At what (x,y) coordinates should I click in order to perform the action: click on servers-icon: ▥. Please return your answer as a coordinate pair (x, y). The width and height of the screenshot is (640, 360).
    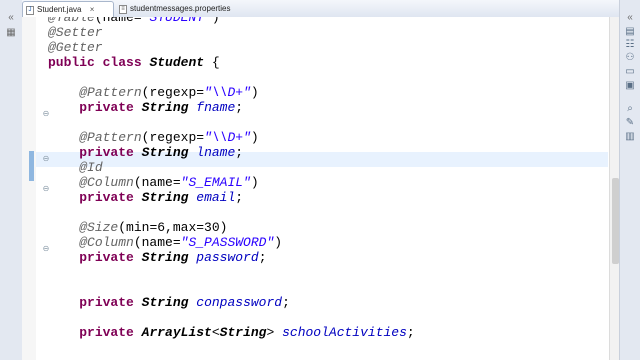
    Looking at the image, I should click on (630, 137).